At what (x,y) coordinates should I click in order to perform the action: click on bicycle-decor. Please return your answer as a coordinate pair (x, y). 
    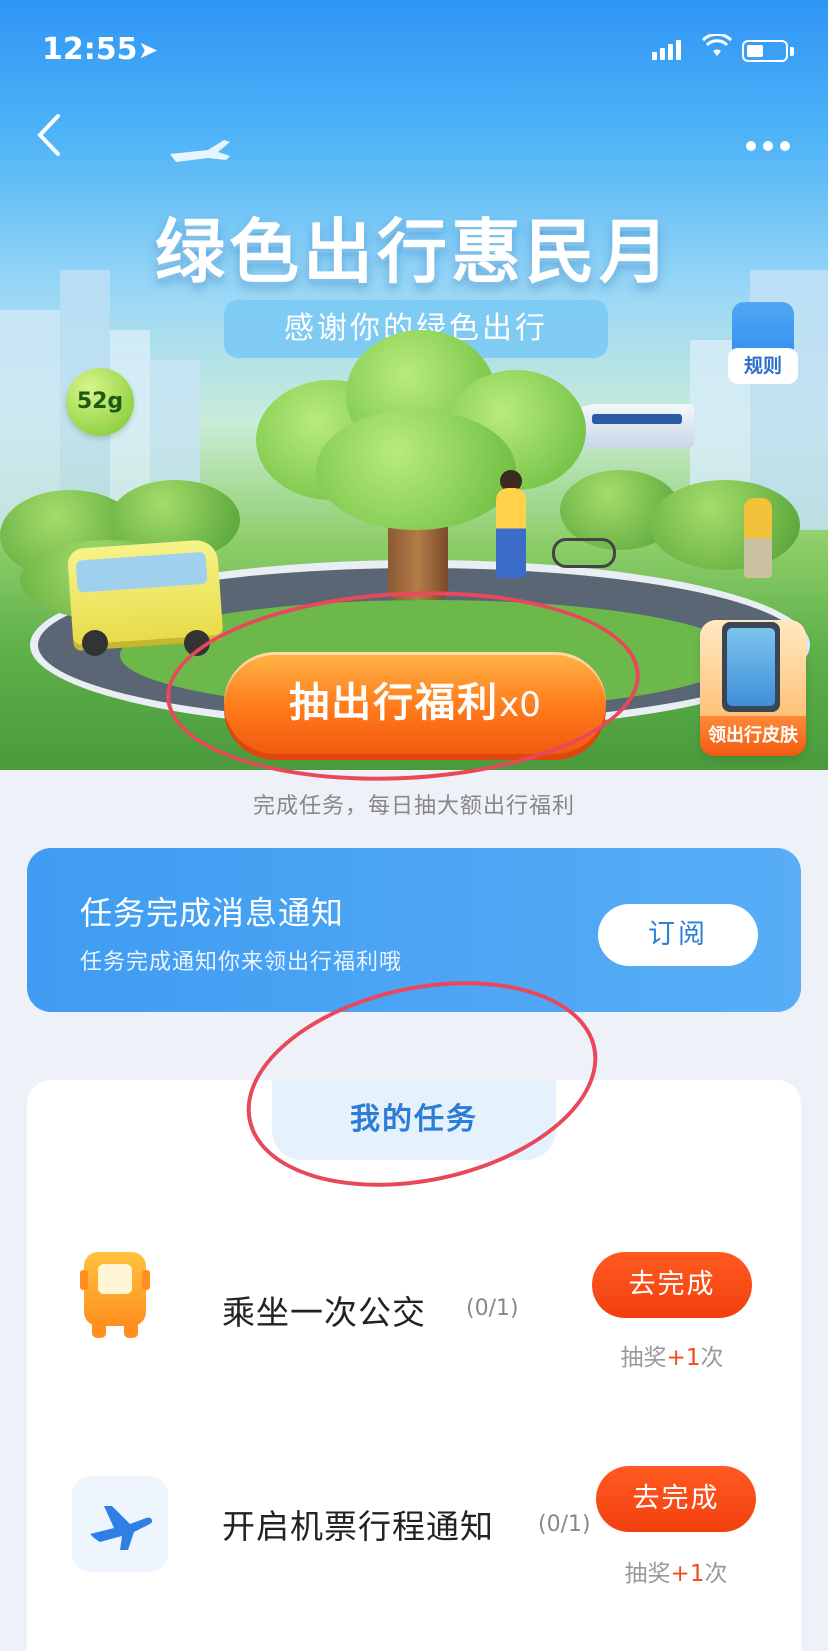
    Looking at the image, I should click on (584, 553).